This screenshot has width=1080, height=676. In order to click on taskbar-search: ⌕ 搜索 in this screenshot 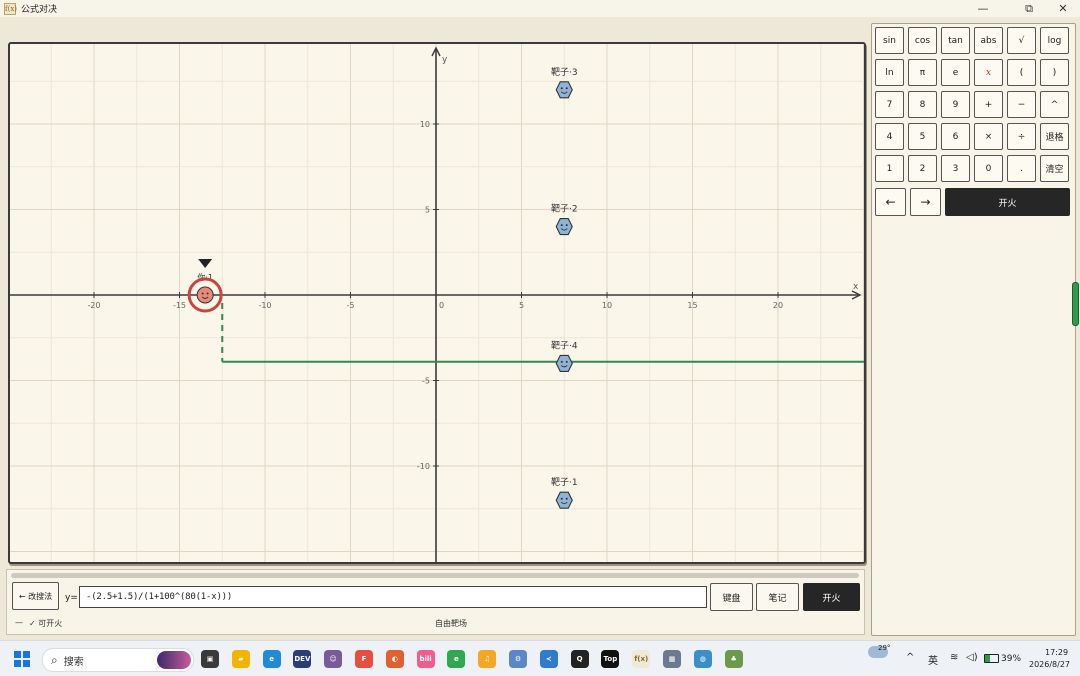, I will do `click(118, 660)`.